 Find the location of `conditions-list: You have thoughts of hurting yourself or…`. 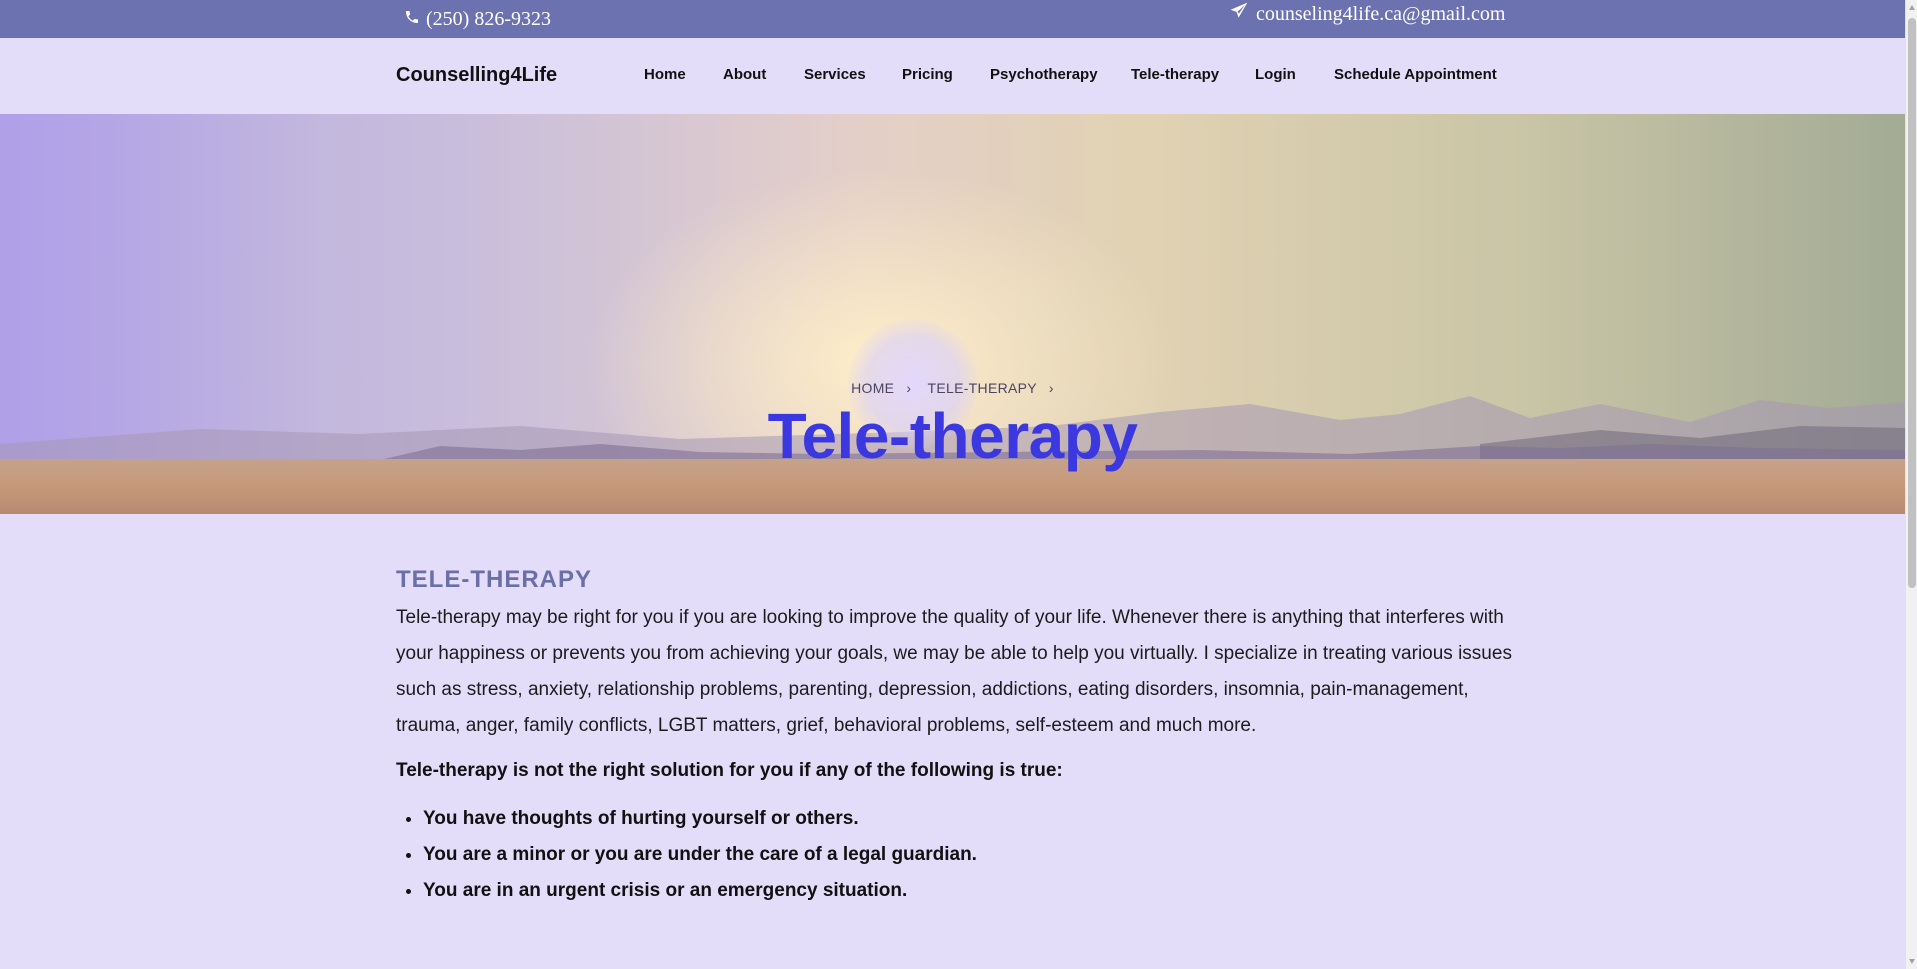

conditions-list: You have thoughts of hurting yourself or… is located at coordinates (956, 855).